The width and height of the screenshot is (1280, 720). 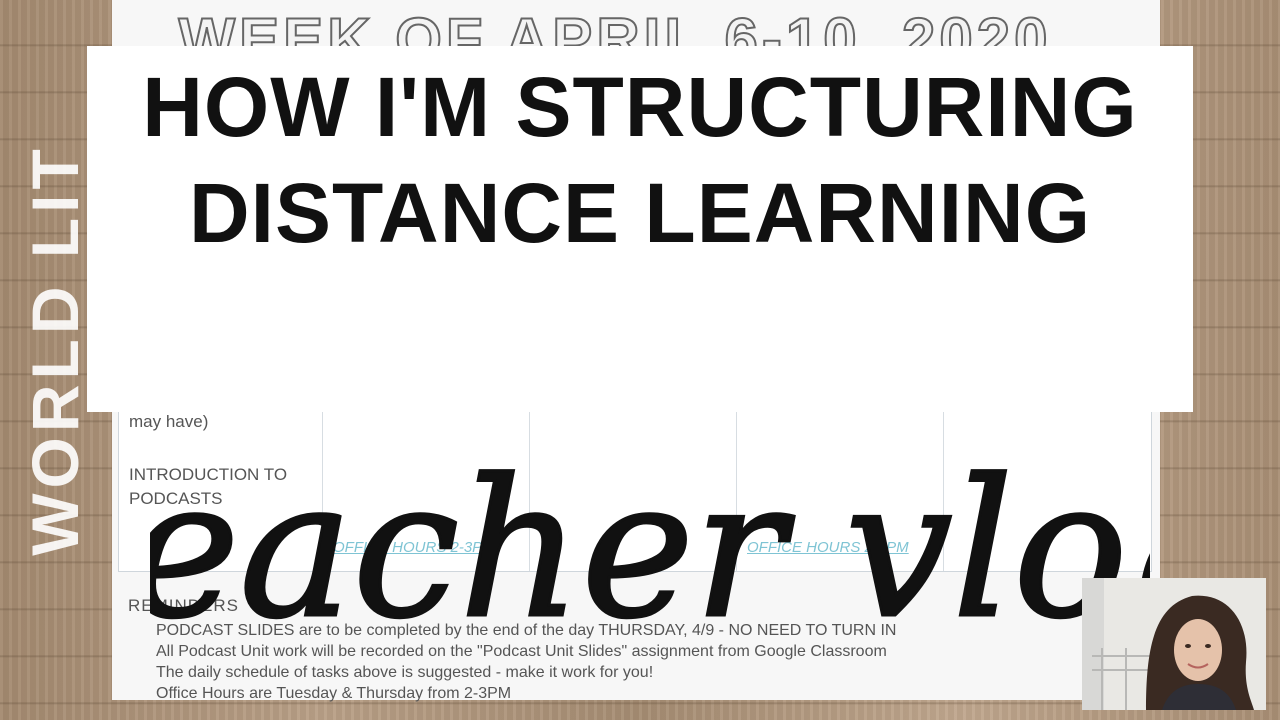 I want to click on webcam-overlay, so click(x=1174, y=644).